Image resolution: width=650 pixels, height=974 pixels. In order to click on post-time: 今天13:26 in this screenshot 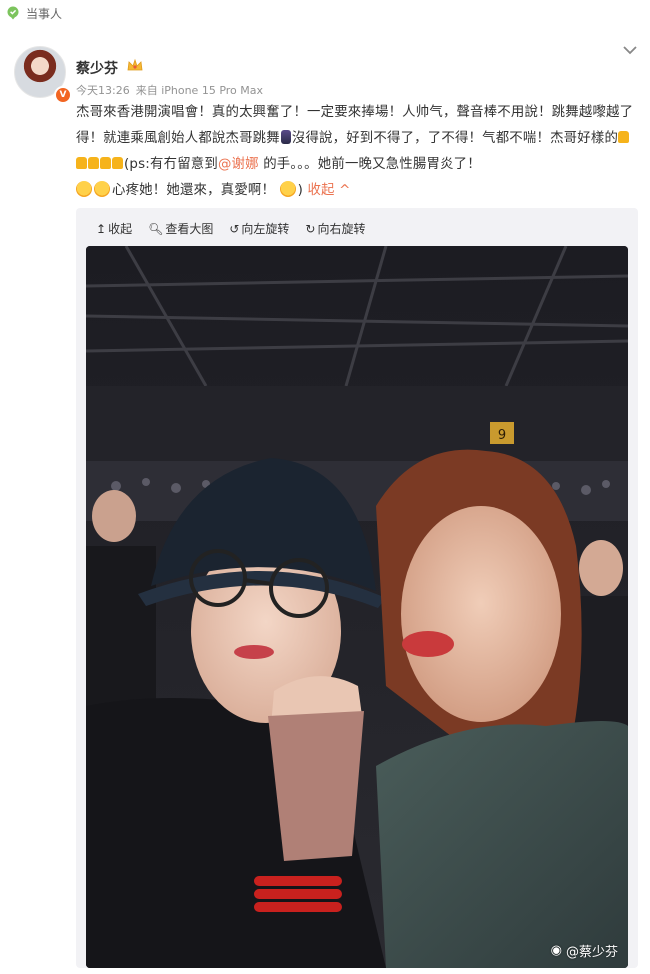, I will do `click(103, 90)`.